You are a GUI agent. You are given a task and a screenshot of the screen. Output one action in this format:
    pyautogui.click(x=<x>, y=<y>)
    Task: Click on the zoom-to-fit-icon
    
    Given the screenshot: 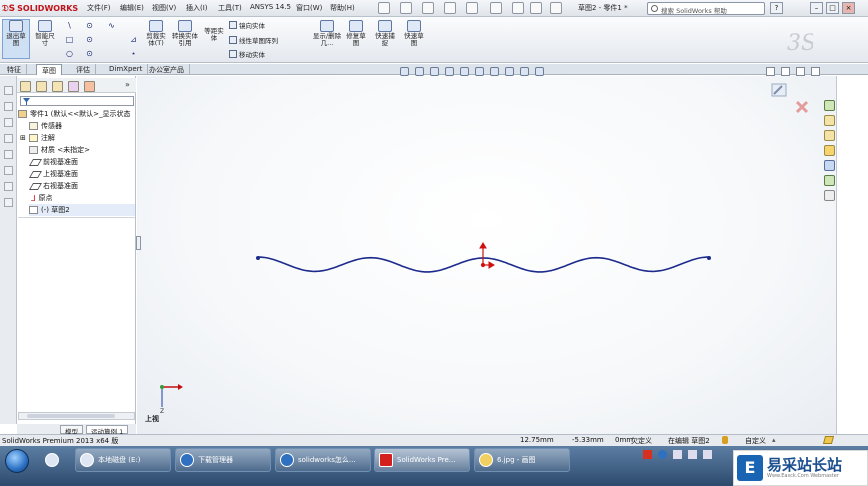 What is the action you would take?
    pyautogui.click(x=404, y=71)
    